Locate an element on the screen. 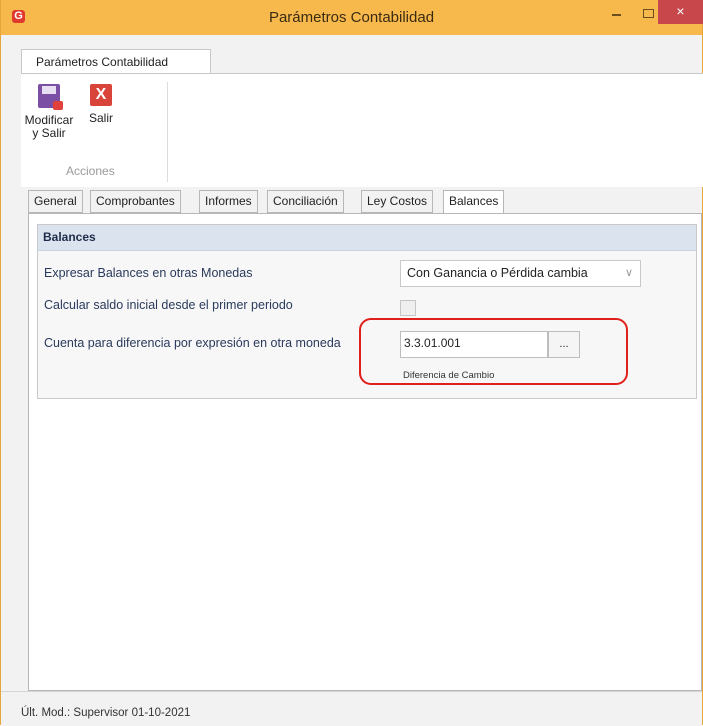 Image resolution: width=703 pixels, height=726 pixels. exit-button: X Salir is located at coordinates (101, 104).